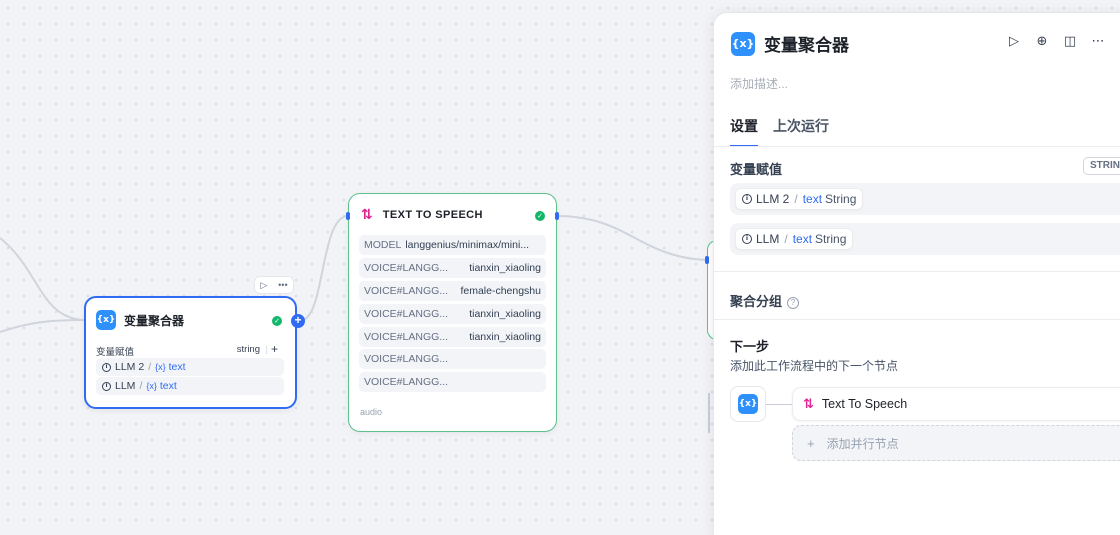  I want to click on edge-agg-to-tts, so click(324, 268).